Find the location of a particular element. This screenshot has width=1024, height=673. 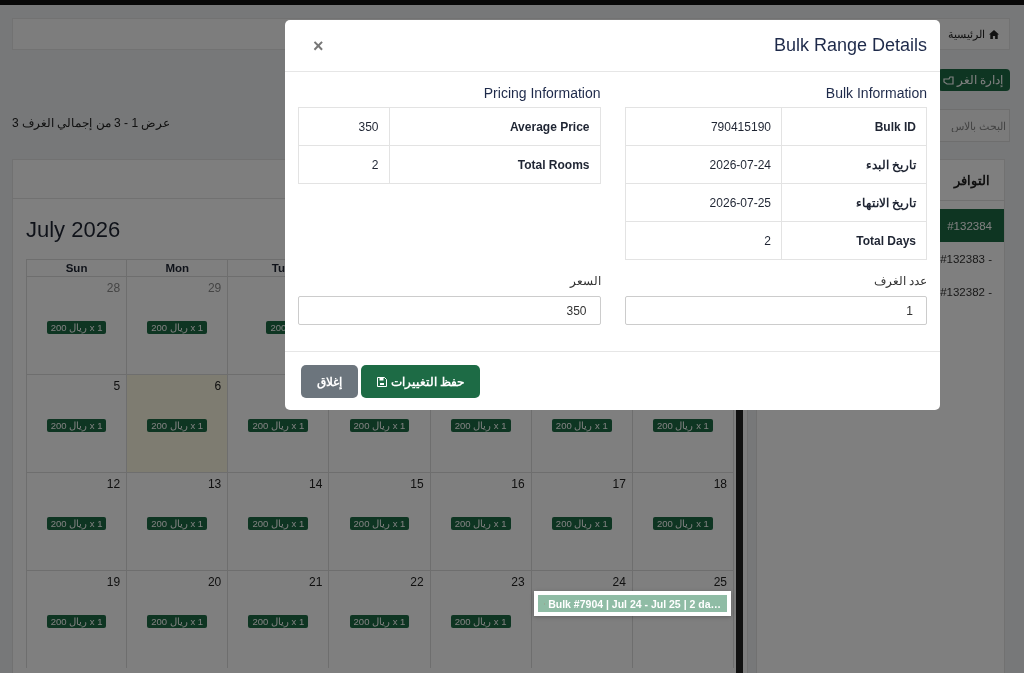

day-number: 13 is located at coordinates (214, 484).